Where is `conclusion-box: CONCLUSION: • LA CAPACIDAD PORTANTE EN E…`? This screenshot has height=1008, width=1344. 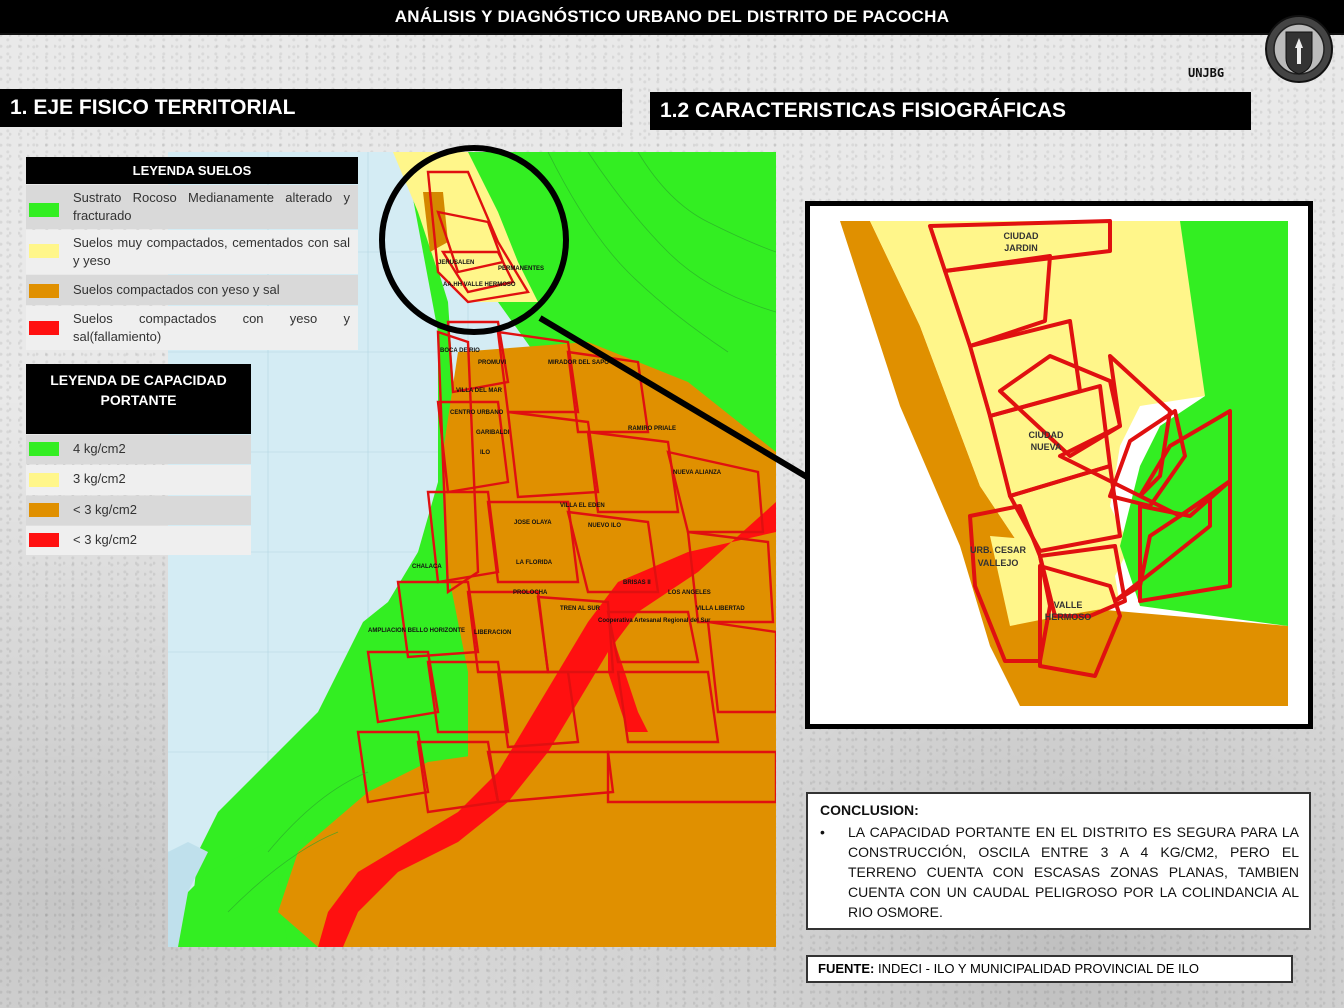 conclusion-box: CONCLUSION: • LA CAPACIDAD PORTANTE EN E… is located at coordinates (1058, 861).